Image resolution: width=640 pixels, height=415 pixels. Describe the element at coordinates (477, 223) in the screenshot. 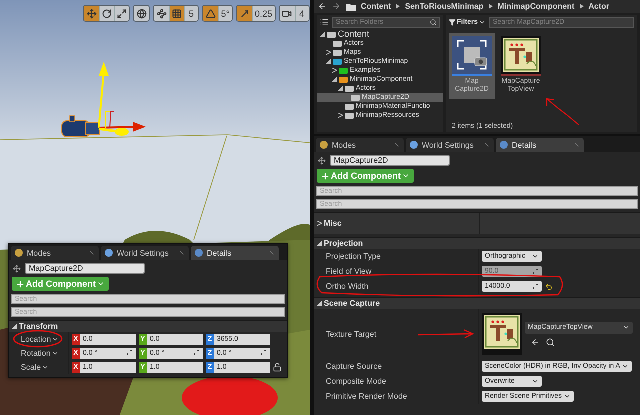

I see `section-header: Misc` at that location.